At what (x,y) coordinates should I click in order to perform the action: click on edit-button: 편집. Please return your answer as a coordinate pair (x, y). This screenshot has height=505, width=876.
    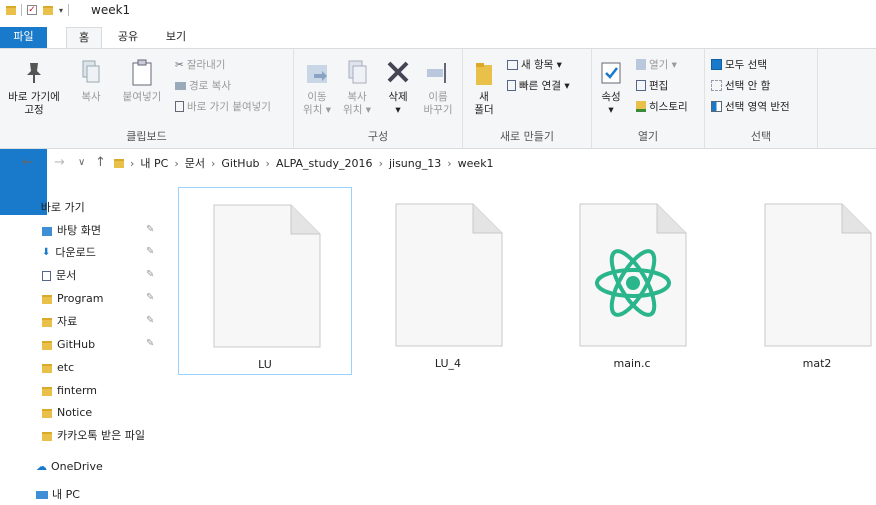
    Looking at the image, I should click on (652, 85).